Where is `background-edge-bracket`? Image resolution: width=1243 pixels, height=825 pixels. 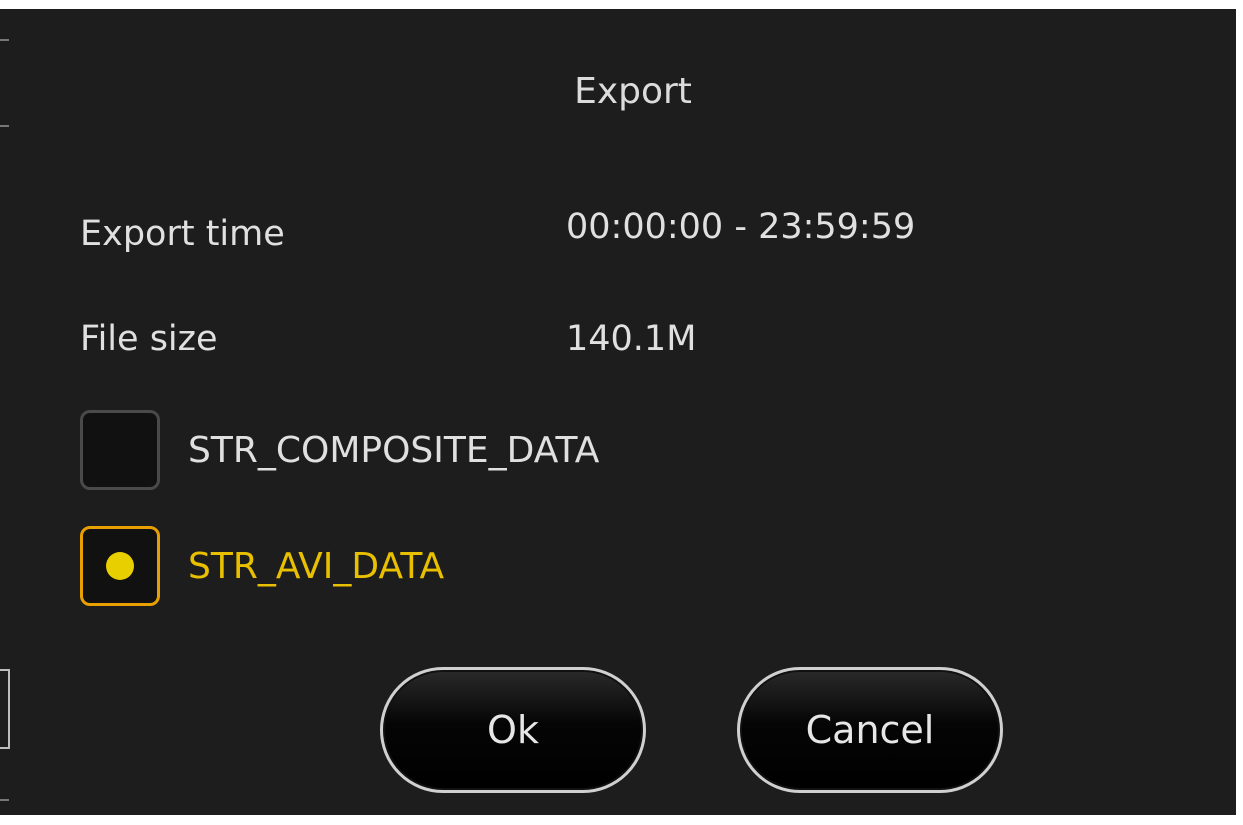 background-edge-bracket is located at coordinates (5, 709).